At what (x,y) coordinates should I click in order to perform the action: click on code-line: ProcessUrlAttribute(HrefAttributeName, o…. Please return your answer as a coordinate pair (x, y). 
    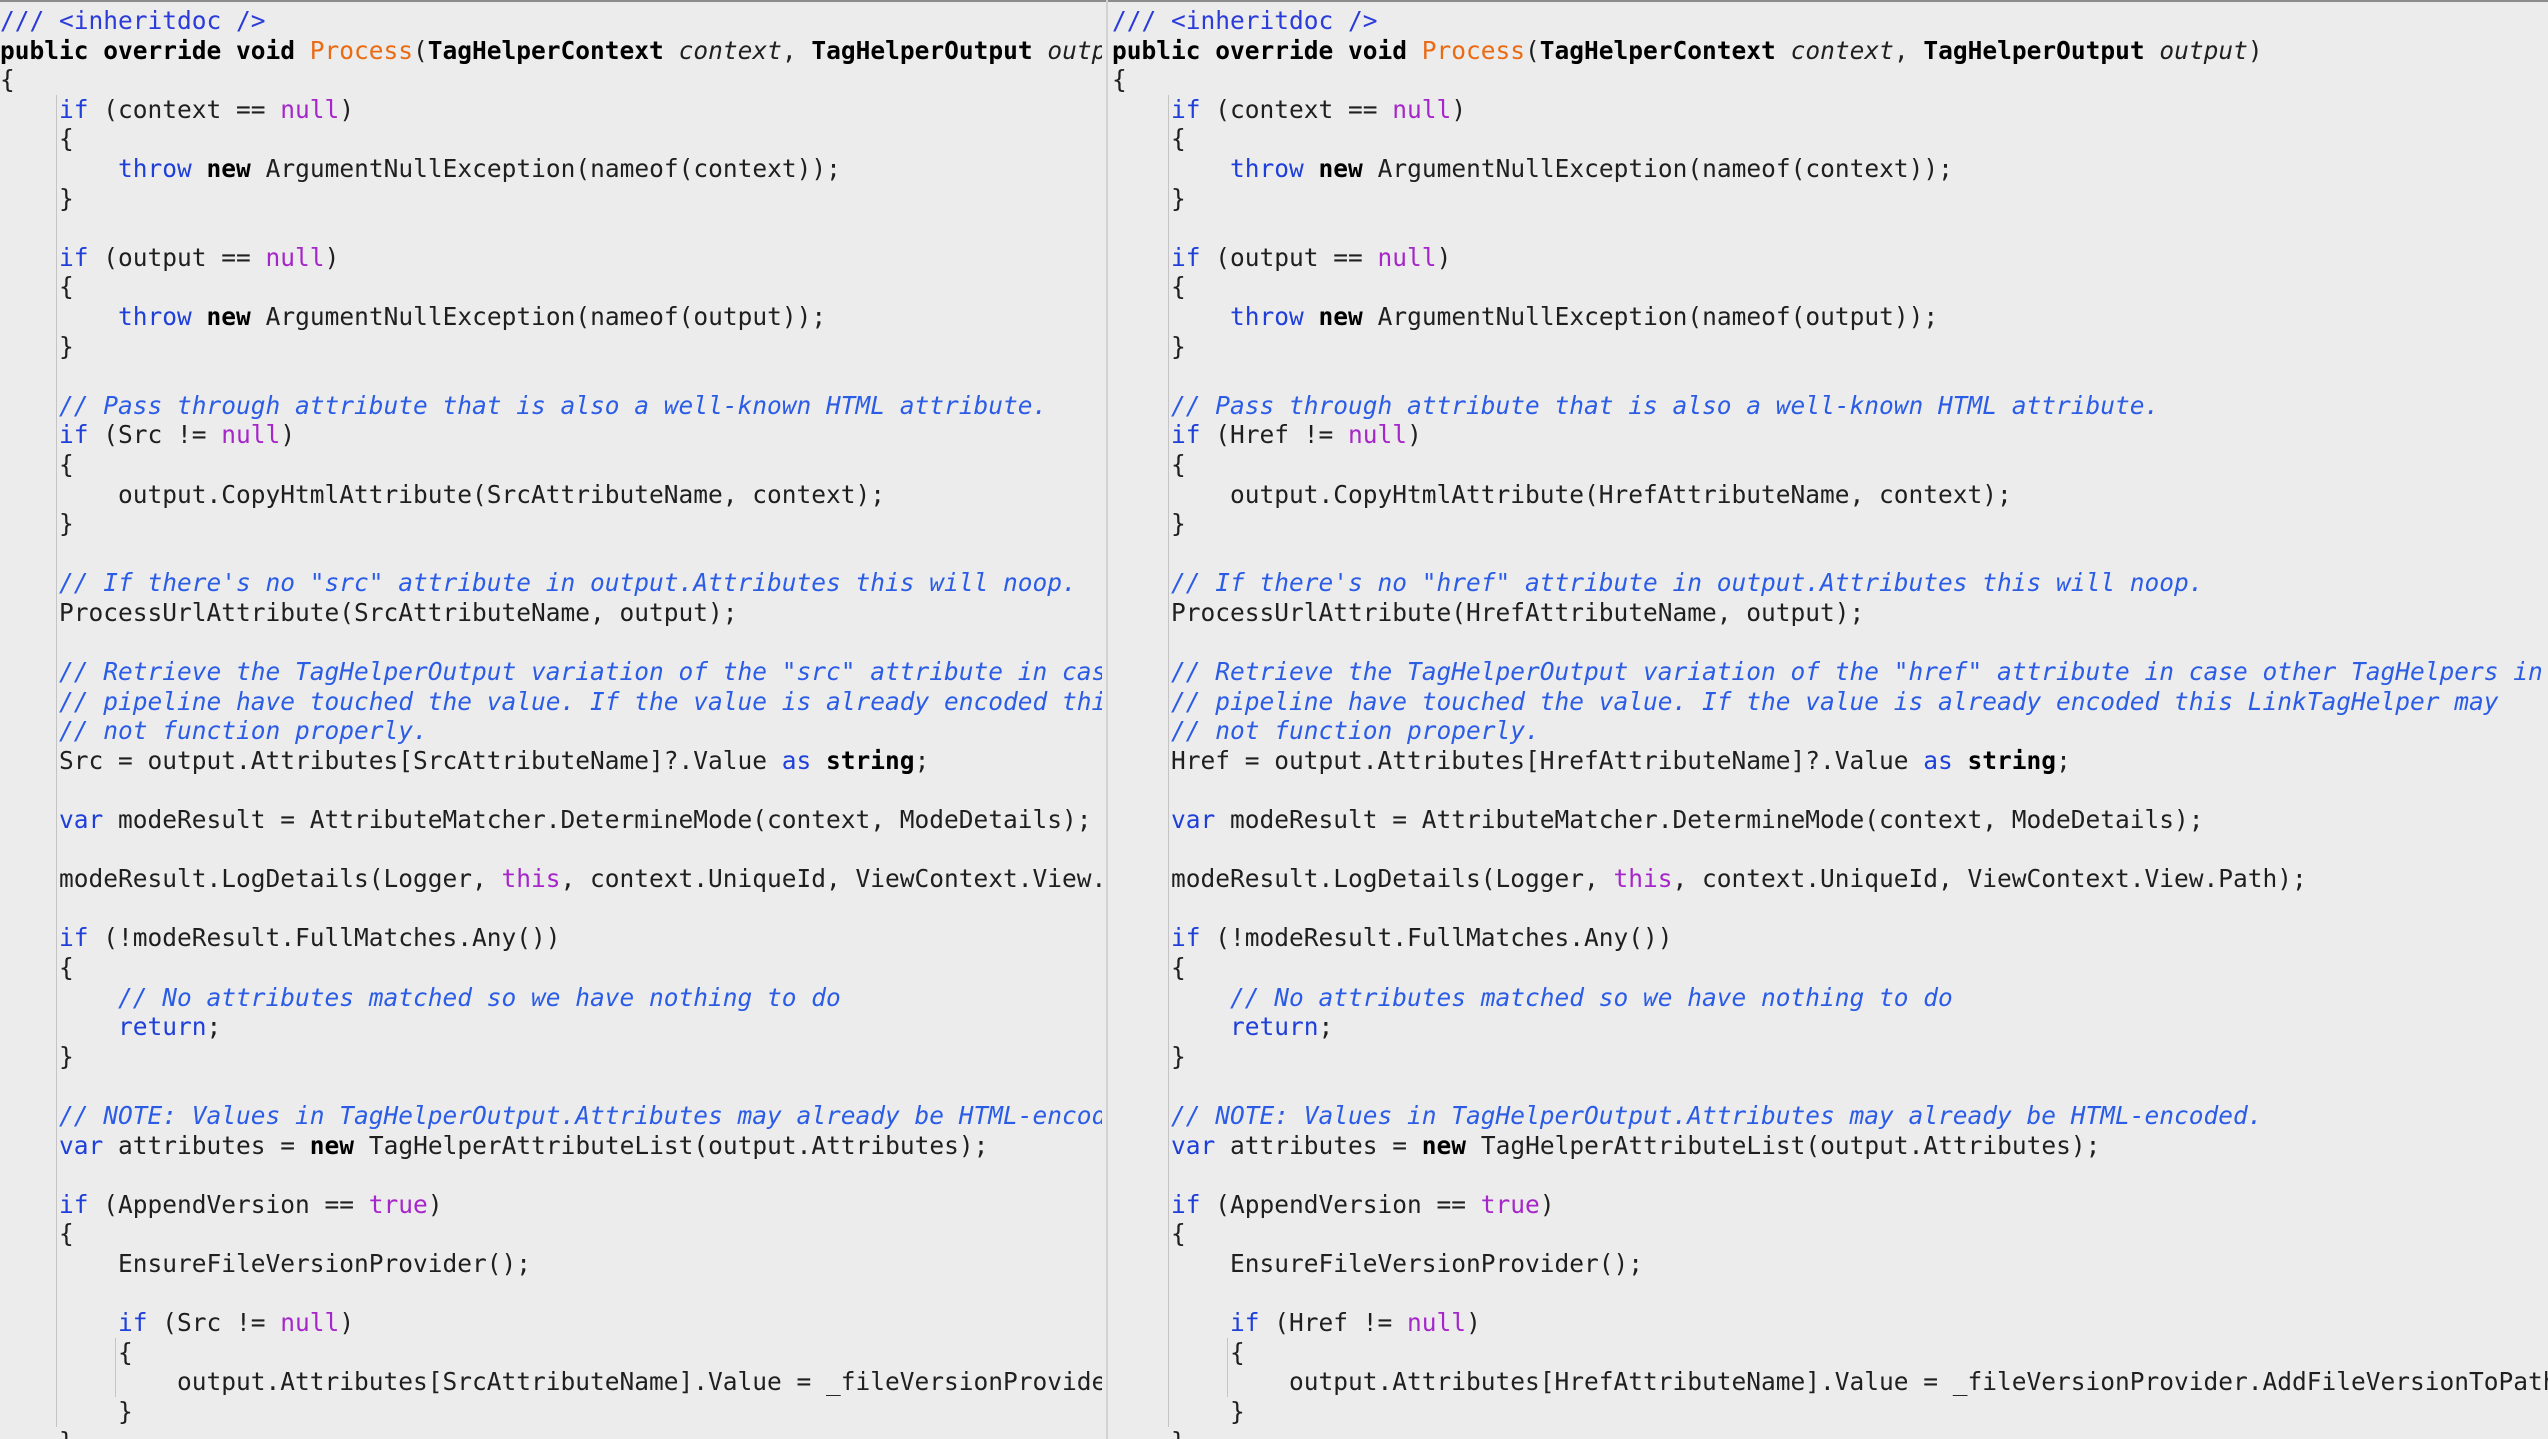
    Looking at the image, I should click on (1830, 613).